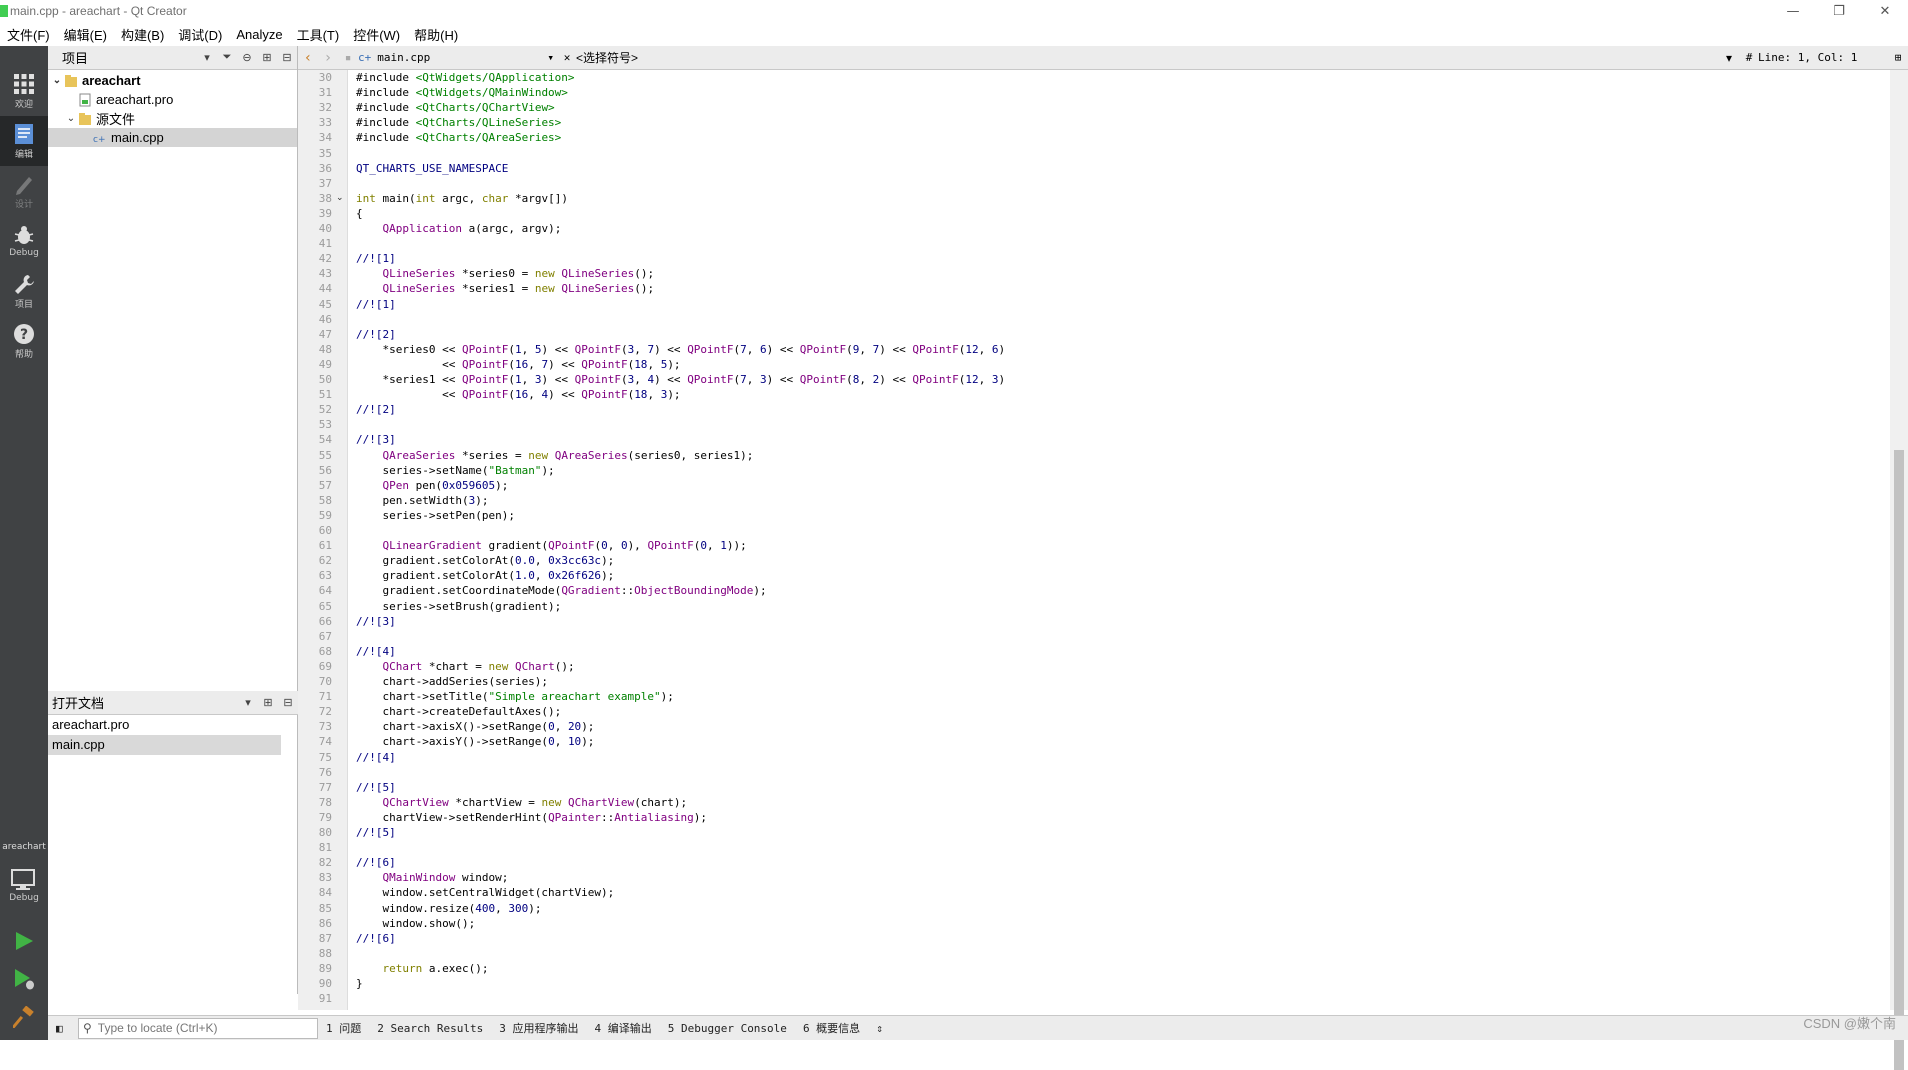 The height and width of the screenshot is (1070, 1908). What do you see at coordinates (318, 34) in the screenshot?
I see `menu-tools: 工具(T)` at bounding box center [318, 34].